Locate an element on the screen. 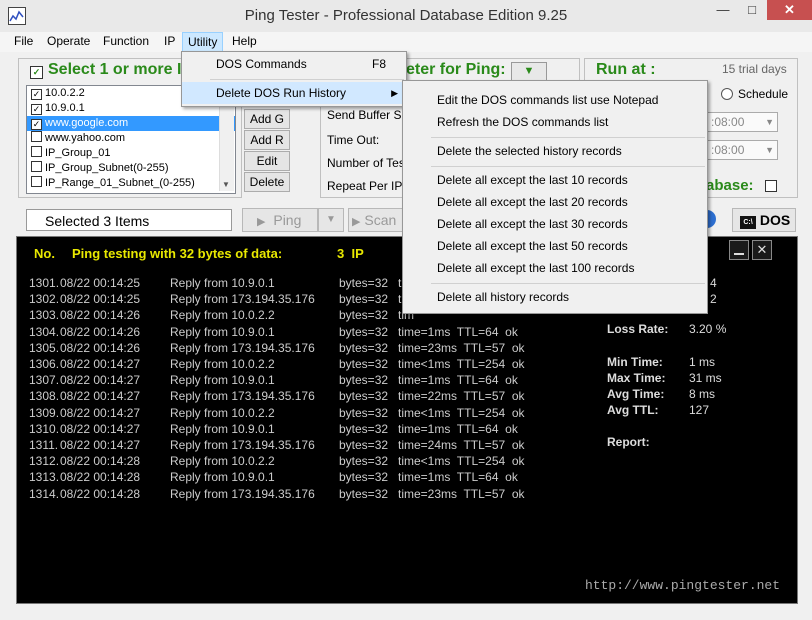  delete-button: Delete is located at coordinates (267, 182).